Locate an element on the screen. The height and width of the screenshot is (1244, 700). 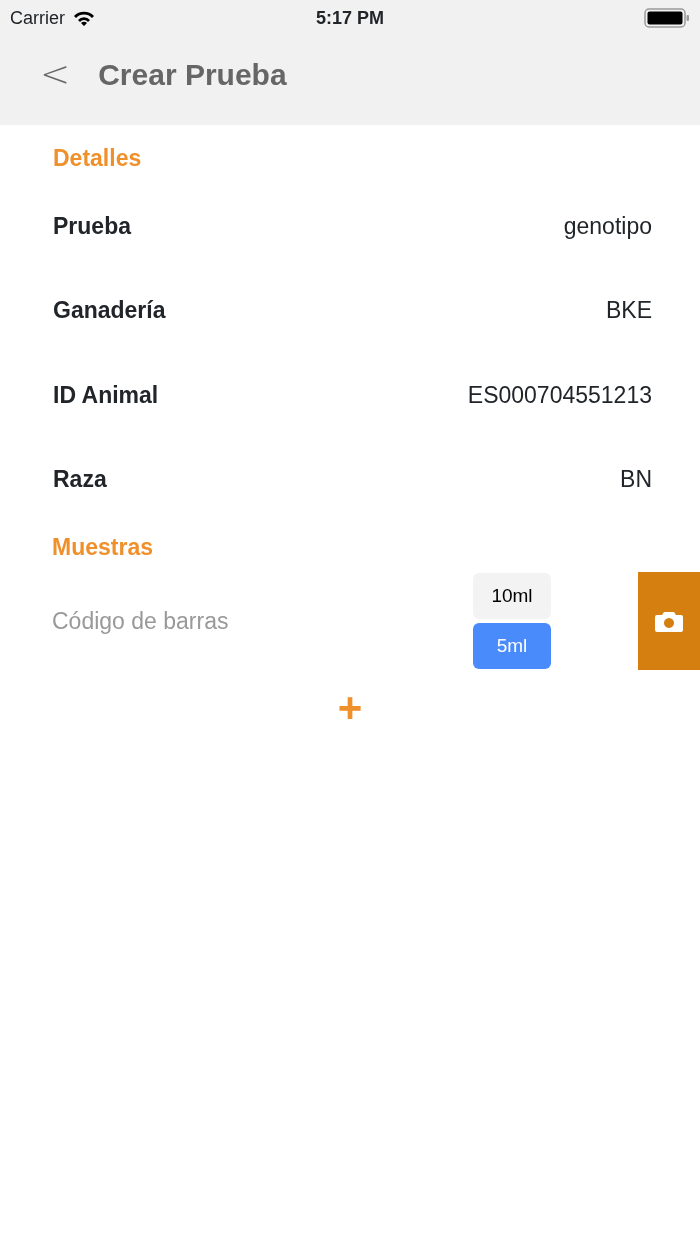
field-value: genotipo is located at coordinates (607, 226).